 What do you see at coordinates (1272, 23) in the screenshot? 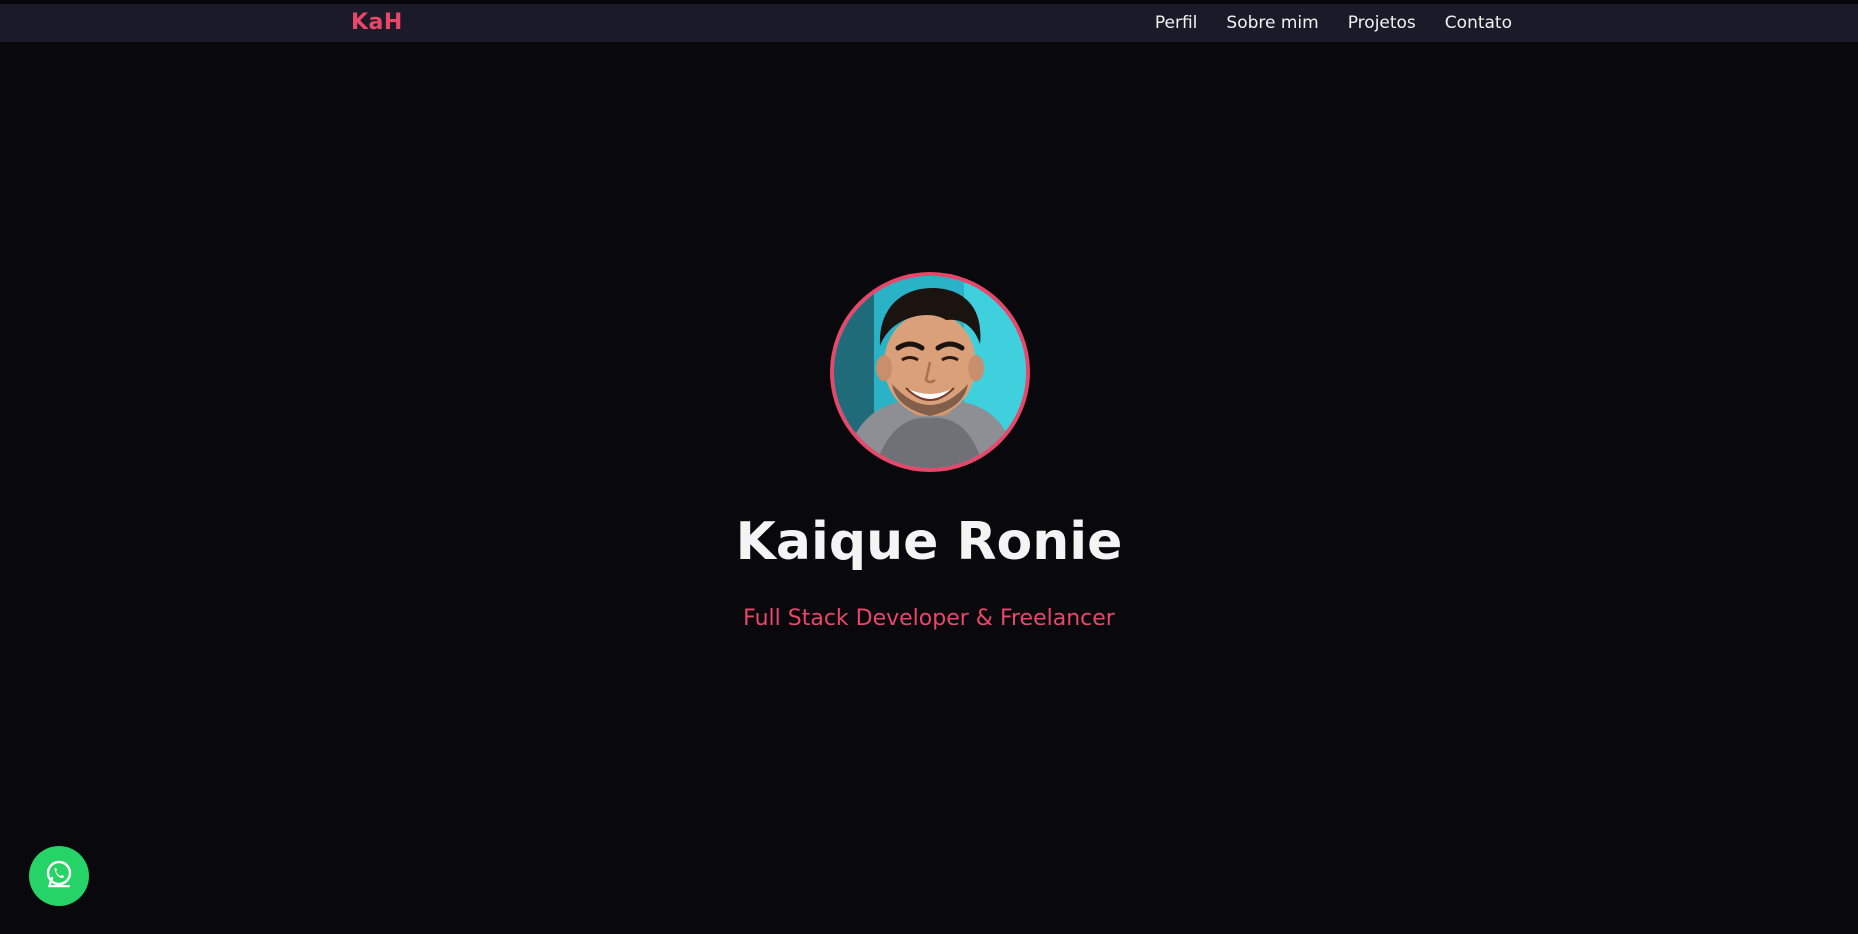
I see `nav-link-sobre-mim: Sobre mim` at bounding box center [1272, 23].